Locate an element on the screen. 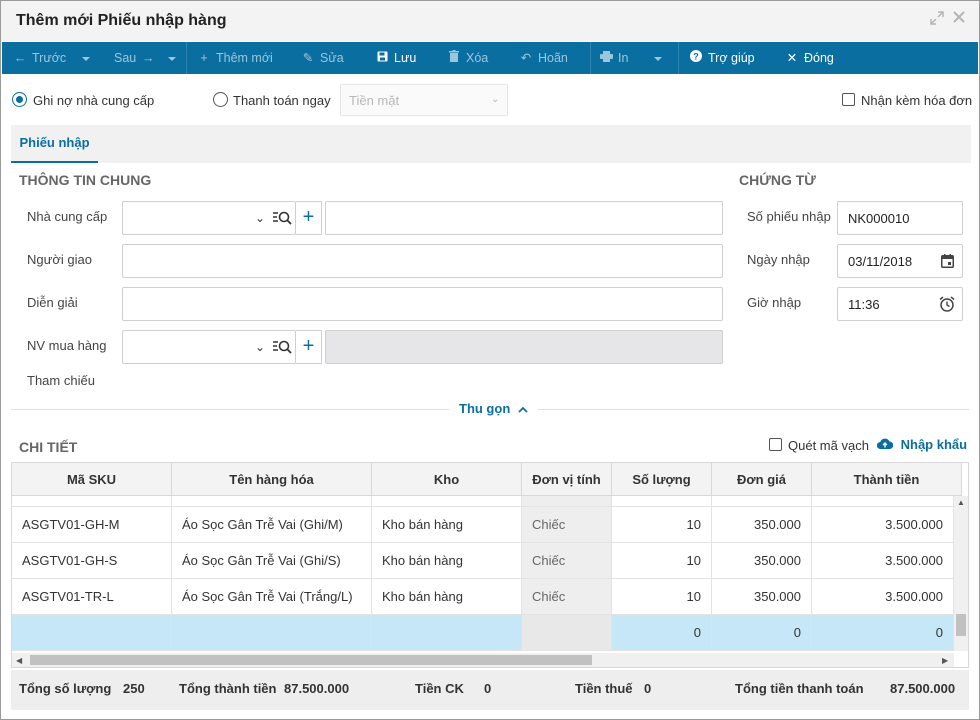 The image size is (980, 720). add-buyer-button: + is located at coordinates (309, 347).